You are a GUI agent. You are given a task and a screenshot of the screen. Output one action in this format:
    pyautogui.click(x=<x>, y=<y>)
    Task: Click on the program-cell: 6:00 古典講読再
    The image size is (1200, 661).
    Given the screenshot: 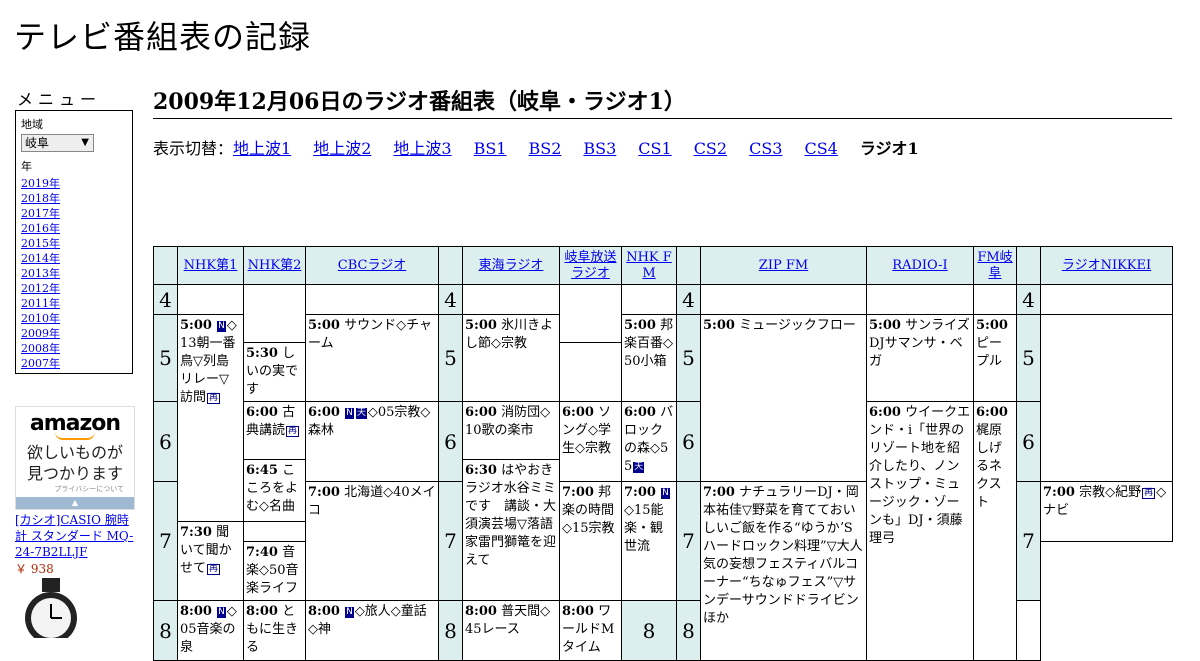 What is the action you would take?
    pyautogui.click(x=274, y=430)
    